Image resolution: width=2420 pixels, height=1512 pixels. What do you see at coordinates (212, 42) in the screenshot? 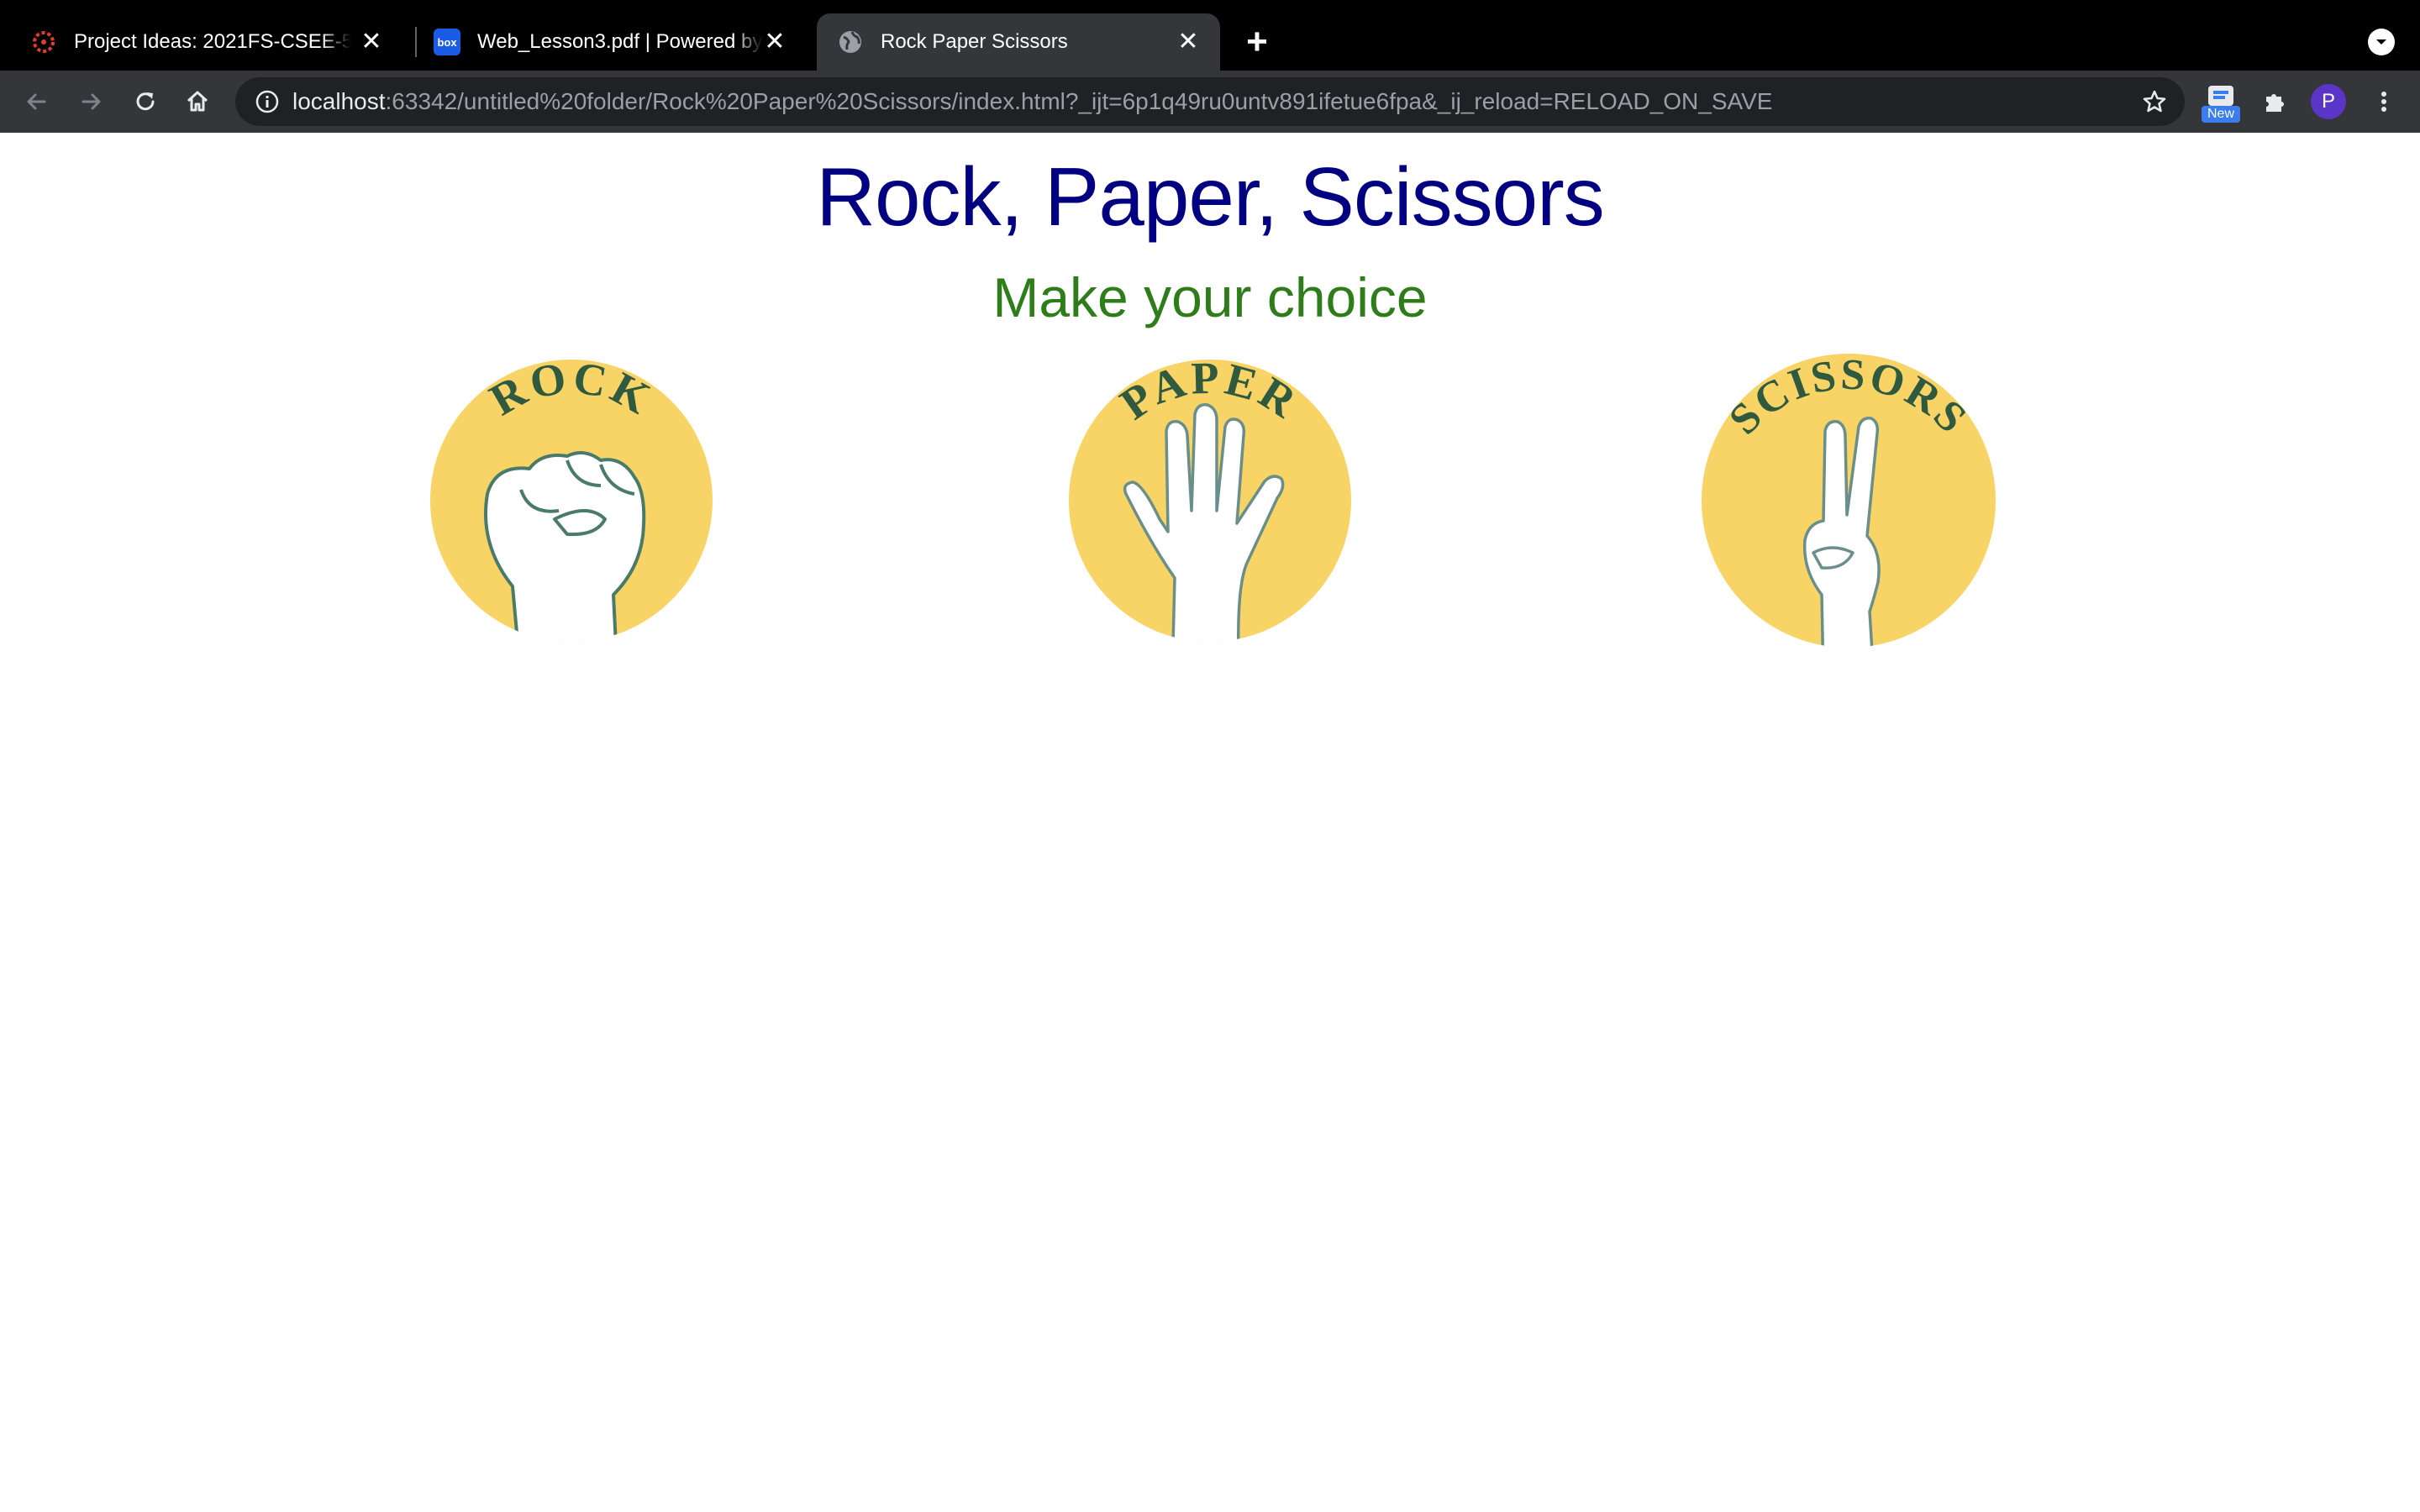
I see `tab-label: Project Ideas: 2021FS-CSEE-5` at bounding box center [212, 42].